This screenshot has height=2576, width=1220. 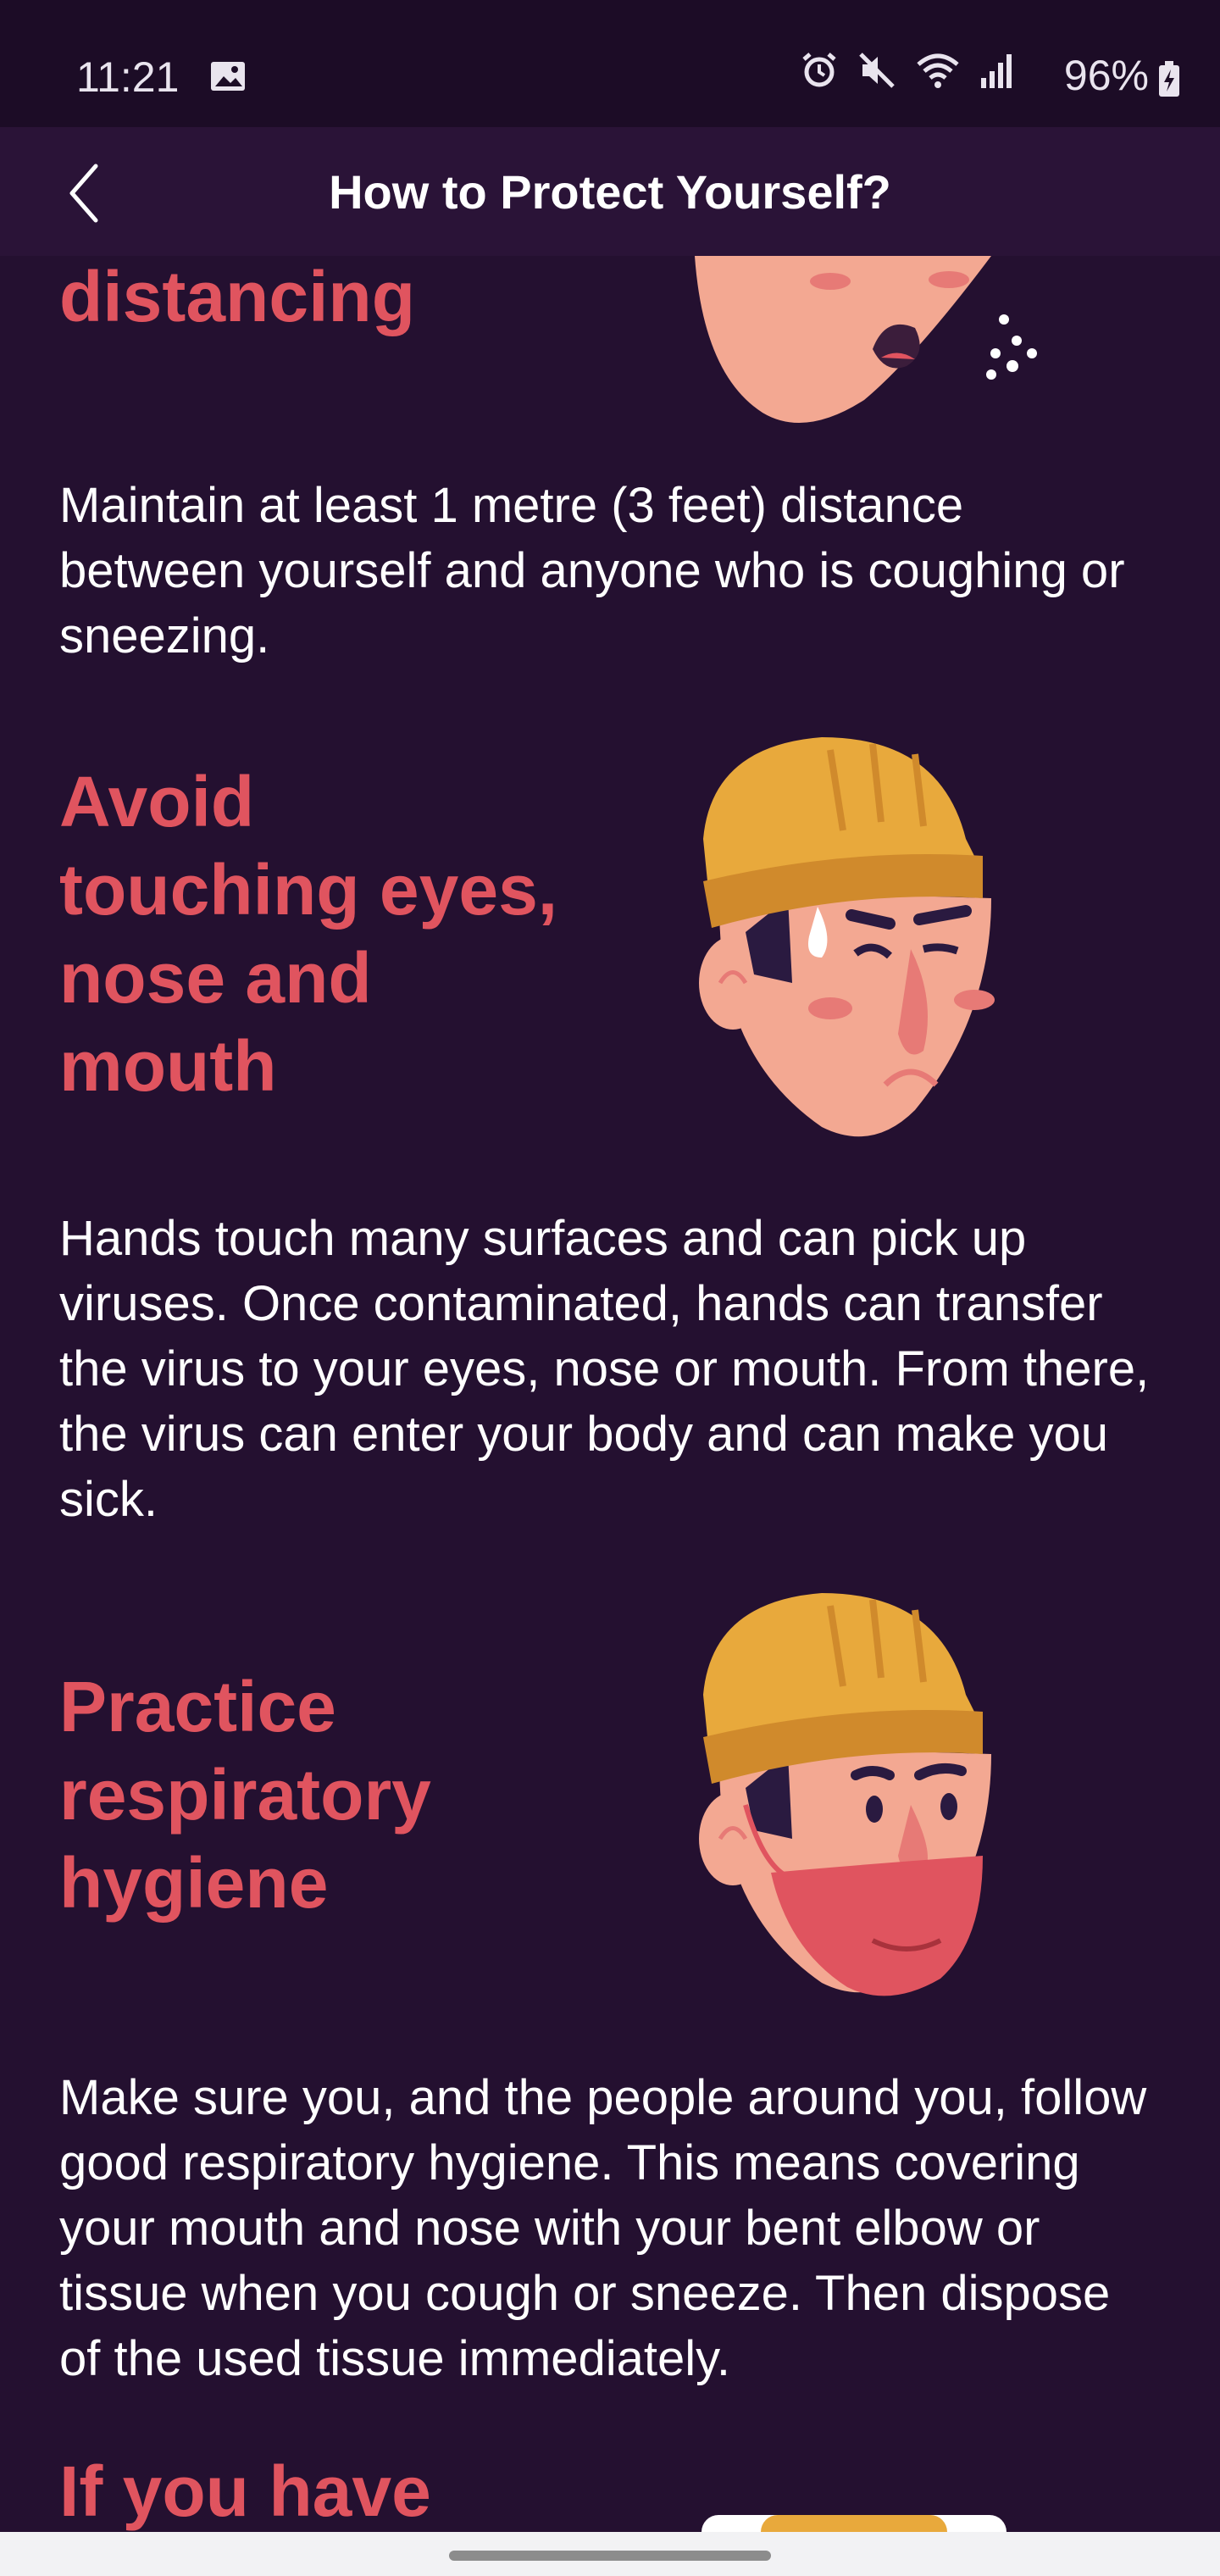 What do you see at coordinates (876, 72) in the screenshot?
I see `mute-icon` at bounding box center [876, 72].